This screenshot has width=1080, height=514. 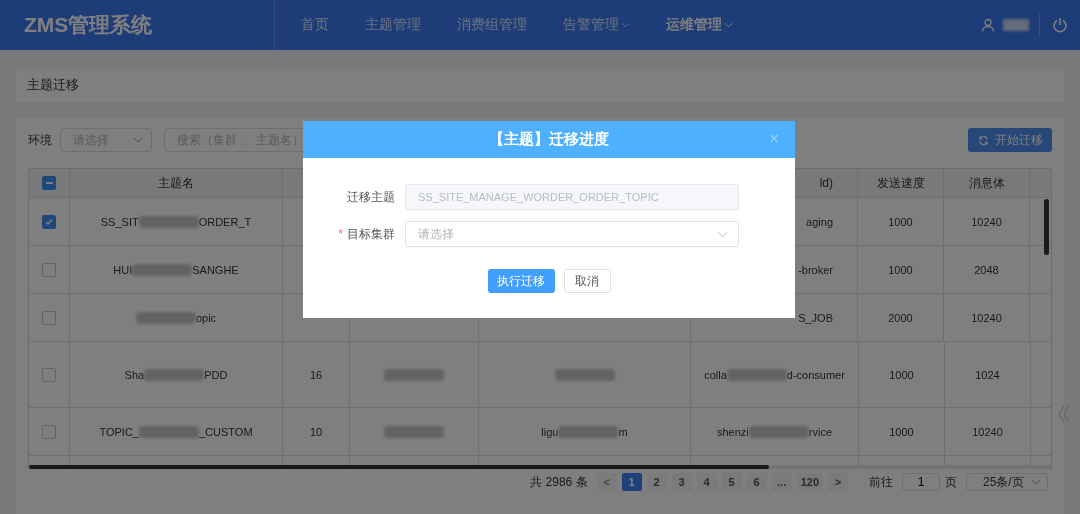 What do you see at coordinates (393, 25) in the screenshot?
I see `nav-item: 主题管理` at bounding box center [393, 25].